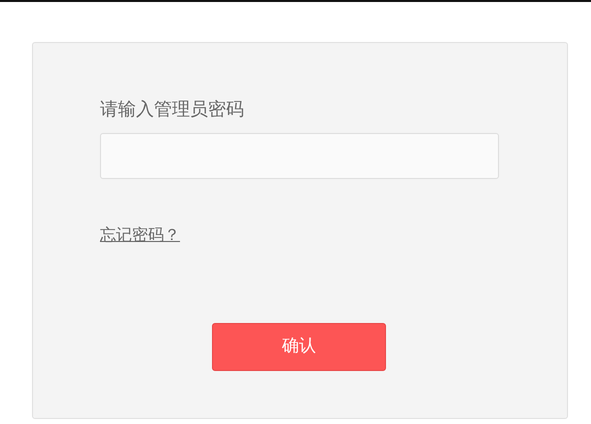  What do you see at coordinates (299, 155) in the screenshot?
I see `password-field` at bounding box center [299, 155].